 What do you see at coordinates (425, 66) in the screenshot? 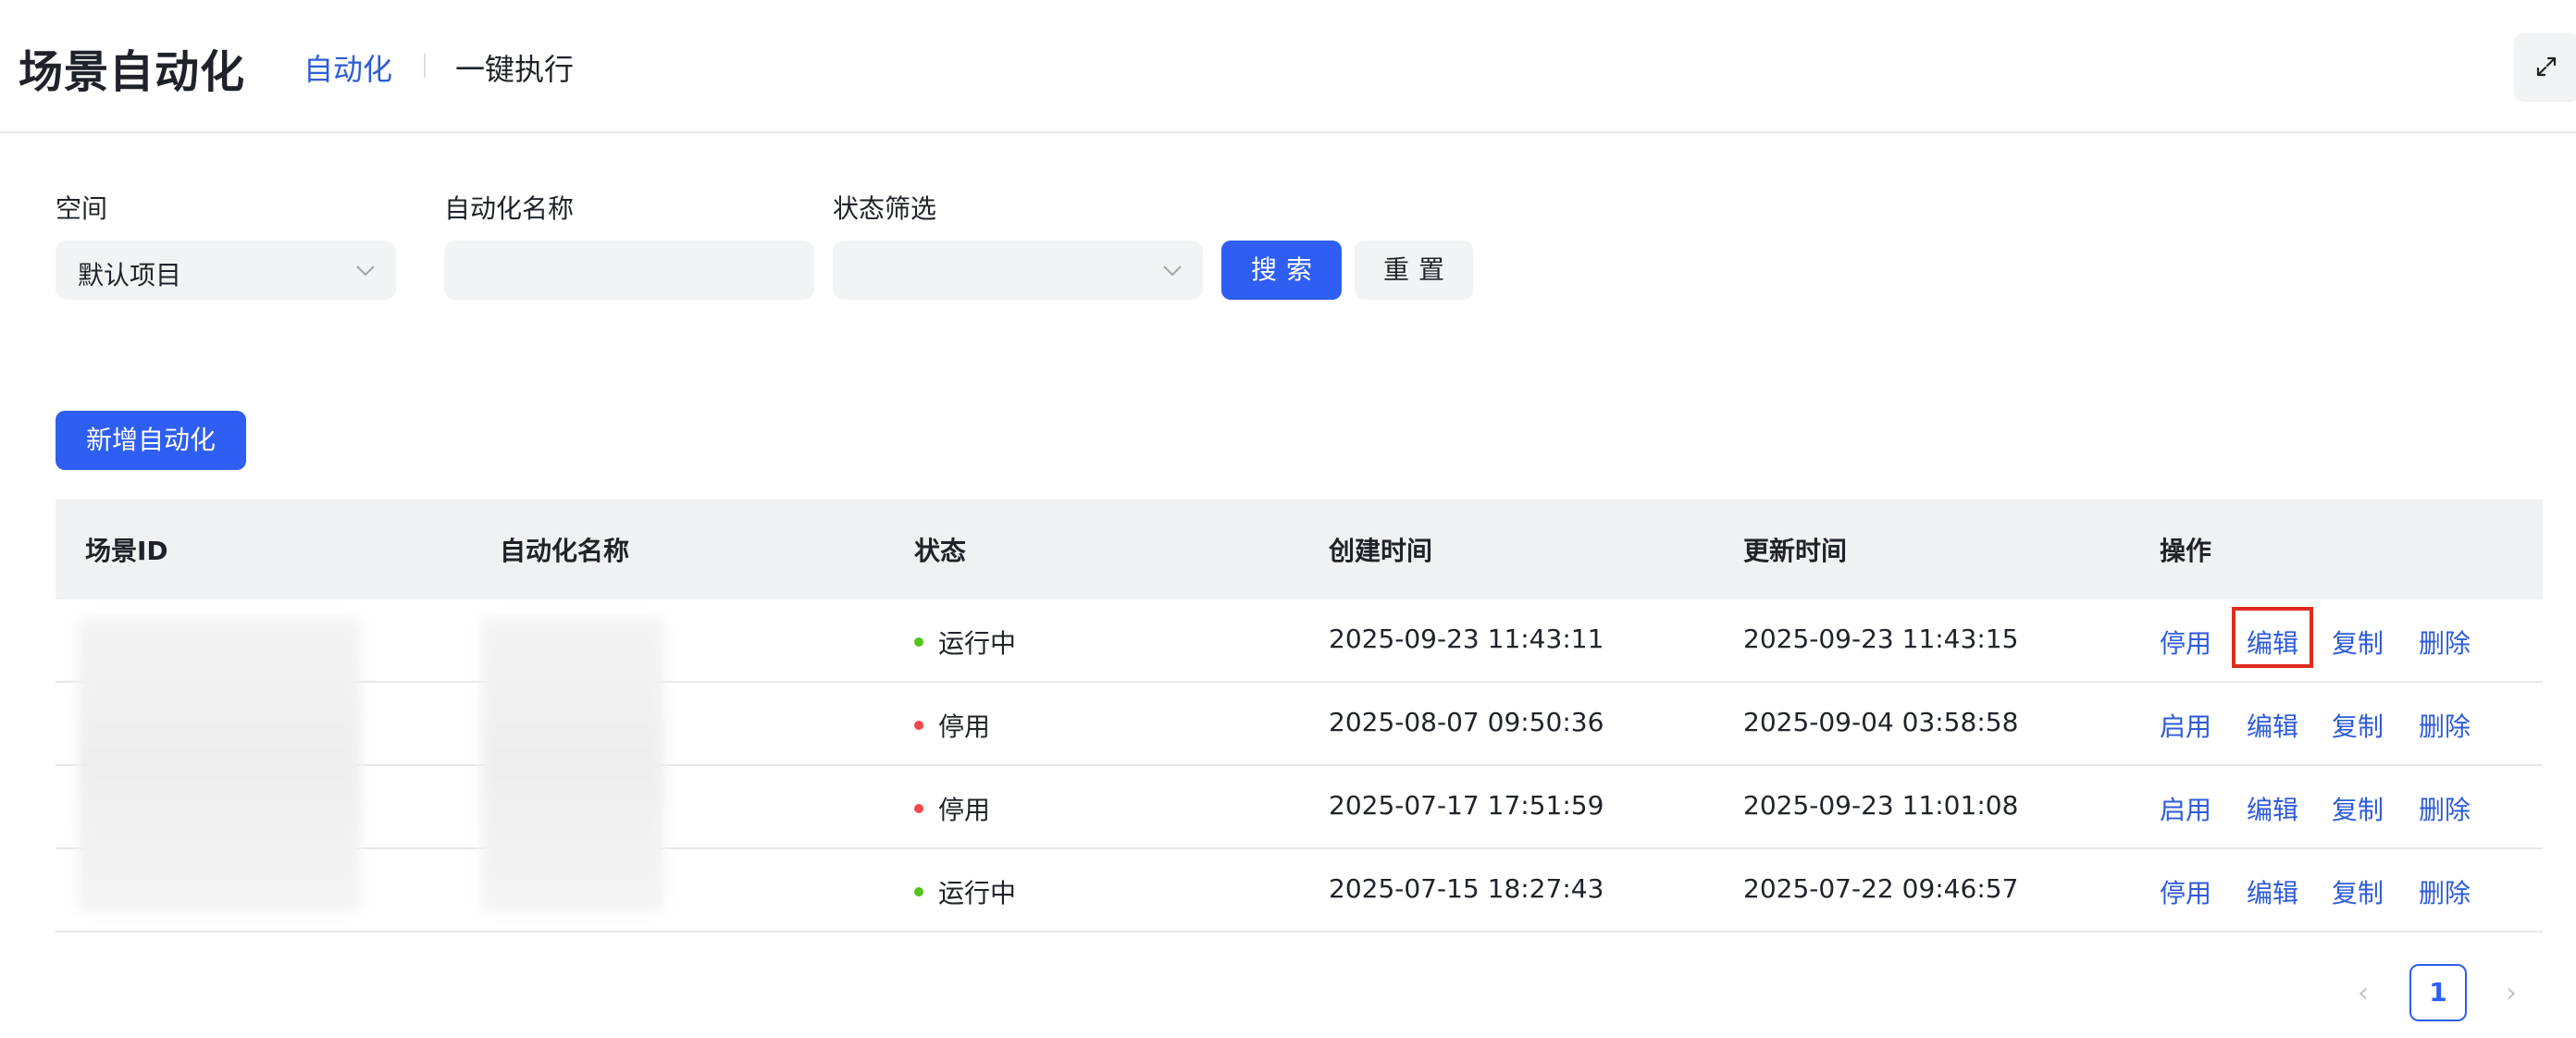
I see `tab-divider` at bounding box center [425, 66].